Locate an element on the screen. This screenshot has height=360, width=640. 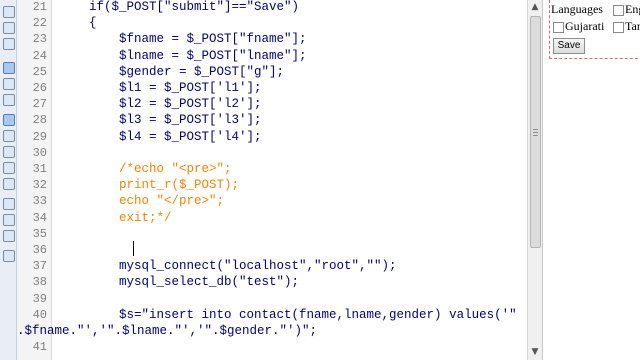
line-number: 34 is located at coordinates (39, 217).